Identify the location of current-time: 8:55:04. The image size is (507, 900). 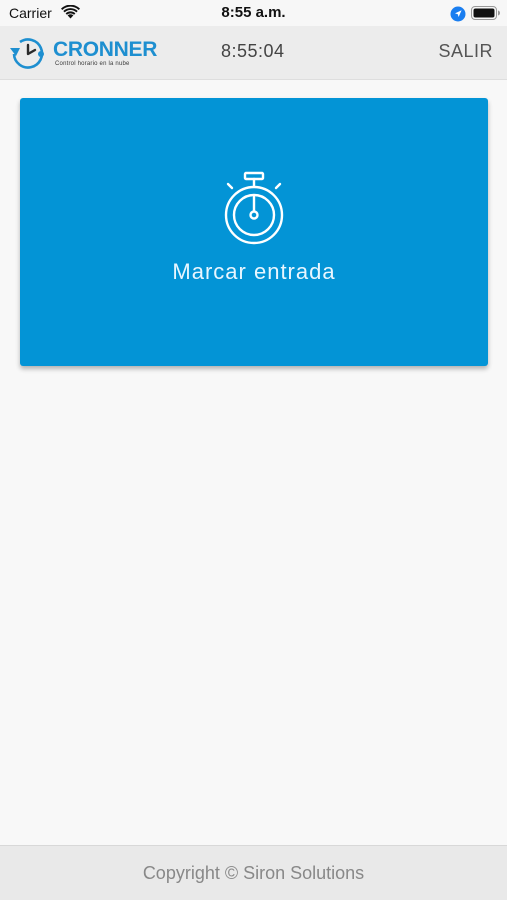
(253, 51).